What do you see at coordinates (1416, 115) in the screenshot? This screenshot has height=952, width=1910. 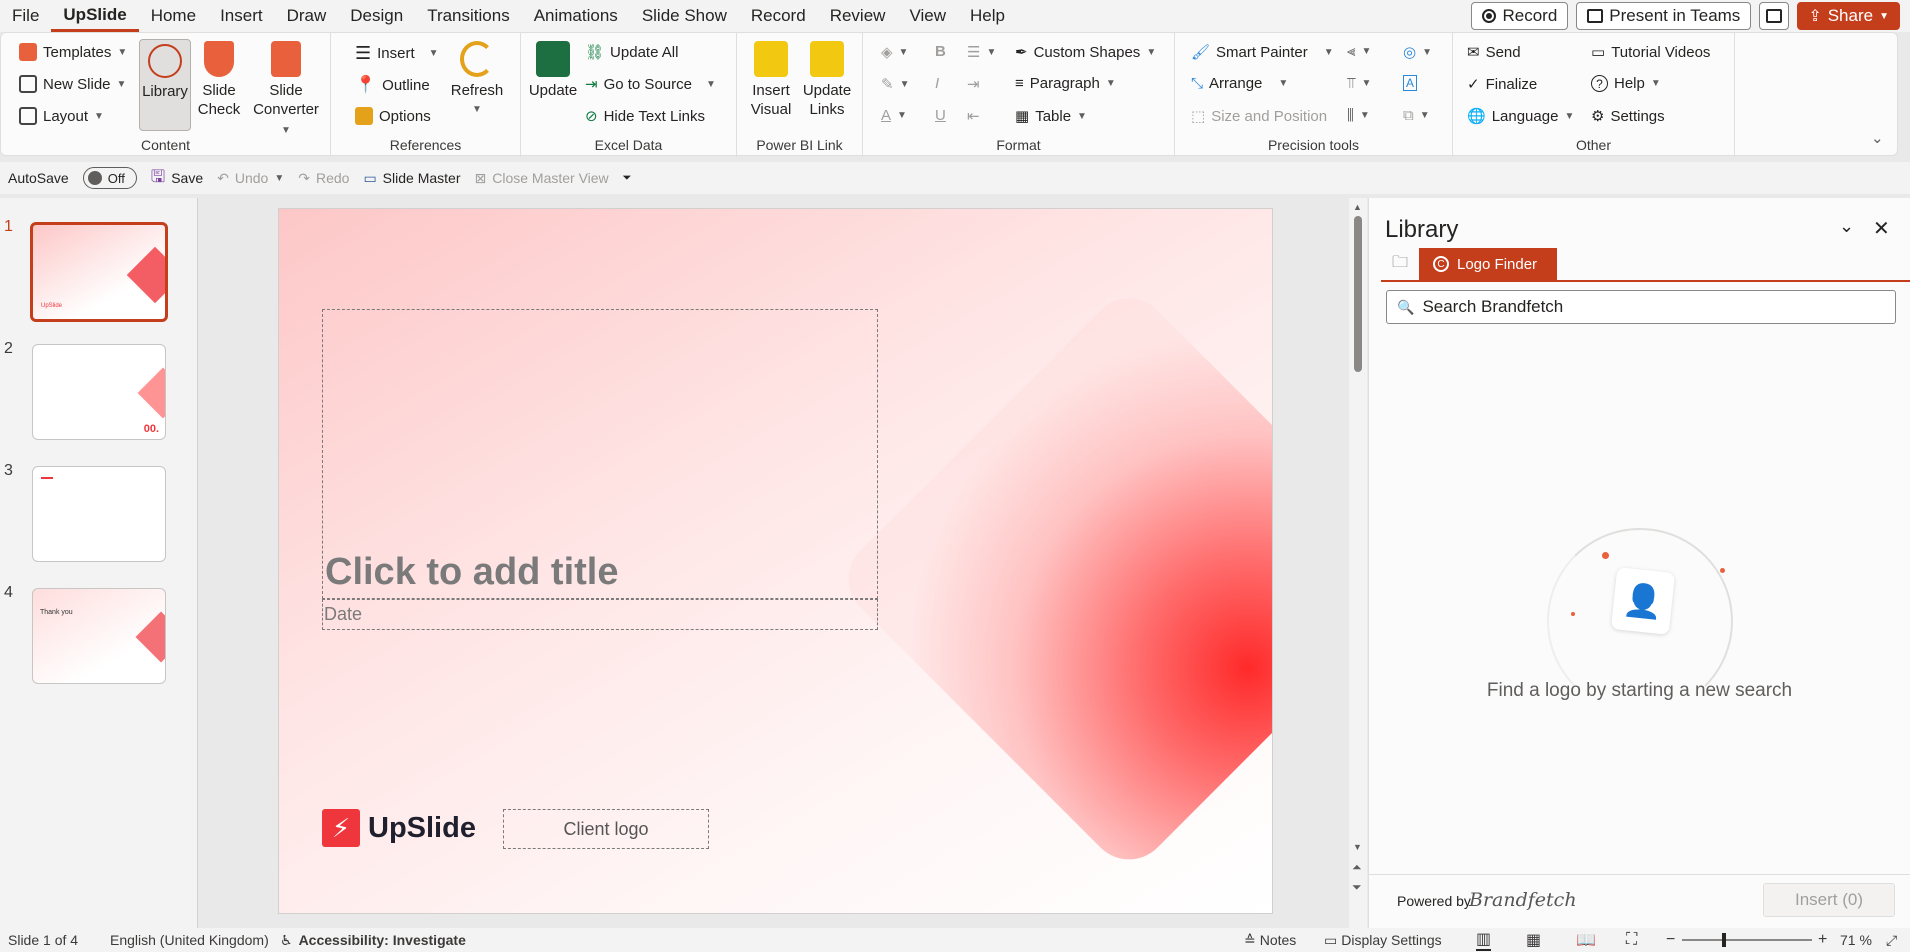 I see `group-objects-button: ⧉ ▼` at bounding box center [1416, 115].